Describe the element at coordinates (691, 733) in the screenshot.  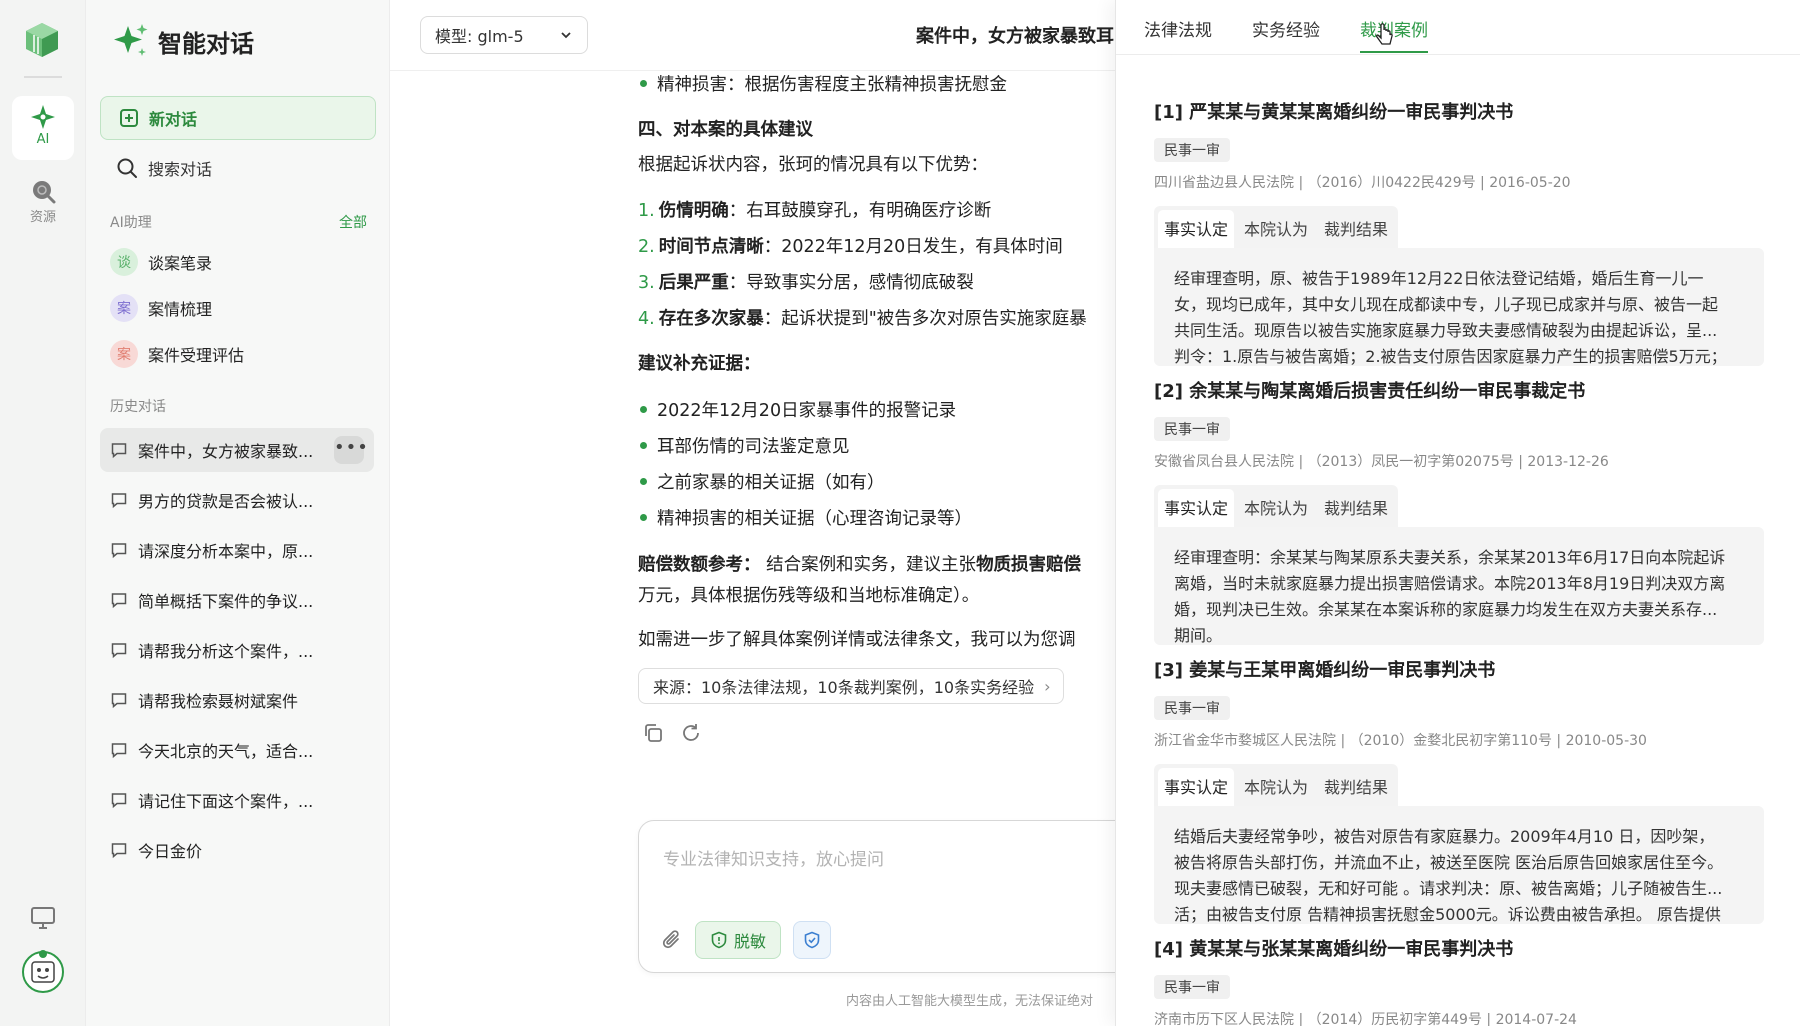
I see `refresh-icon` at that location.